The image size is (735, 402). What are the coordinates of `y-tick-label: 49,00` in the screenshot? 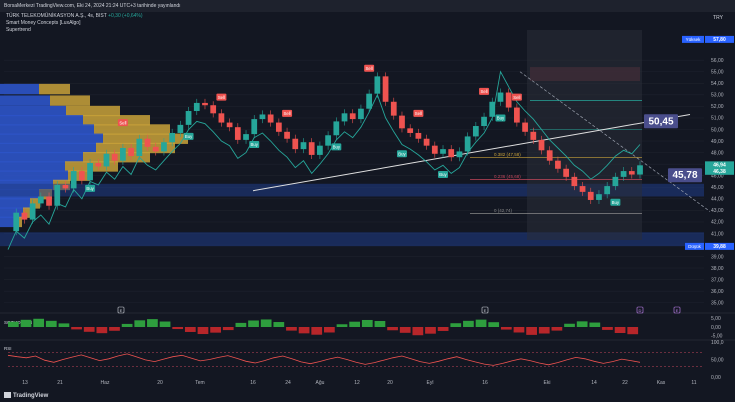 It's located at (717, 142).